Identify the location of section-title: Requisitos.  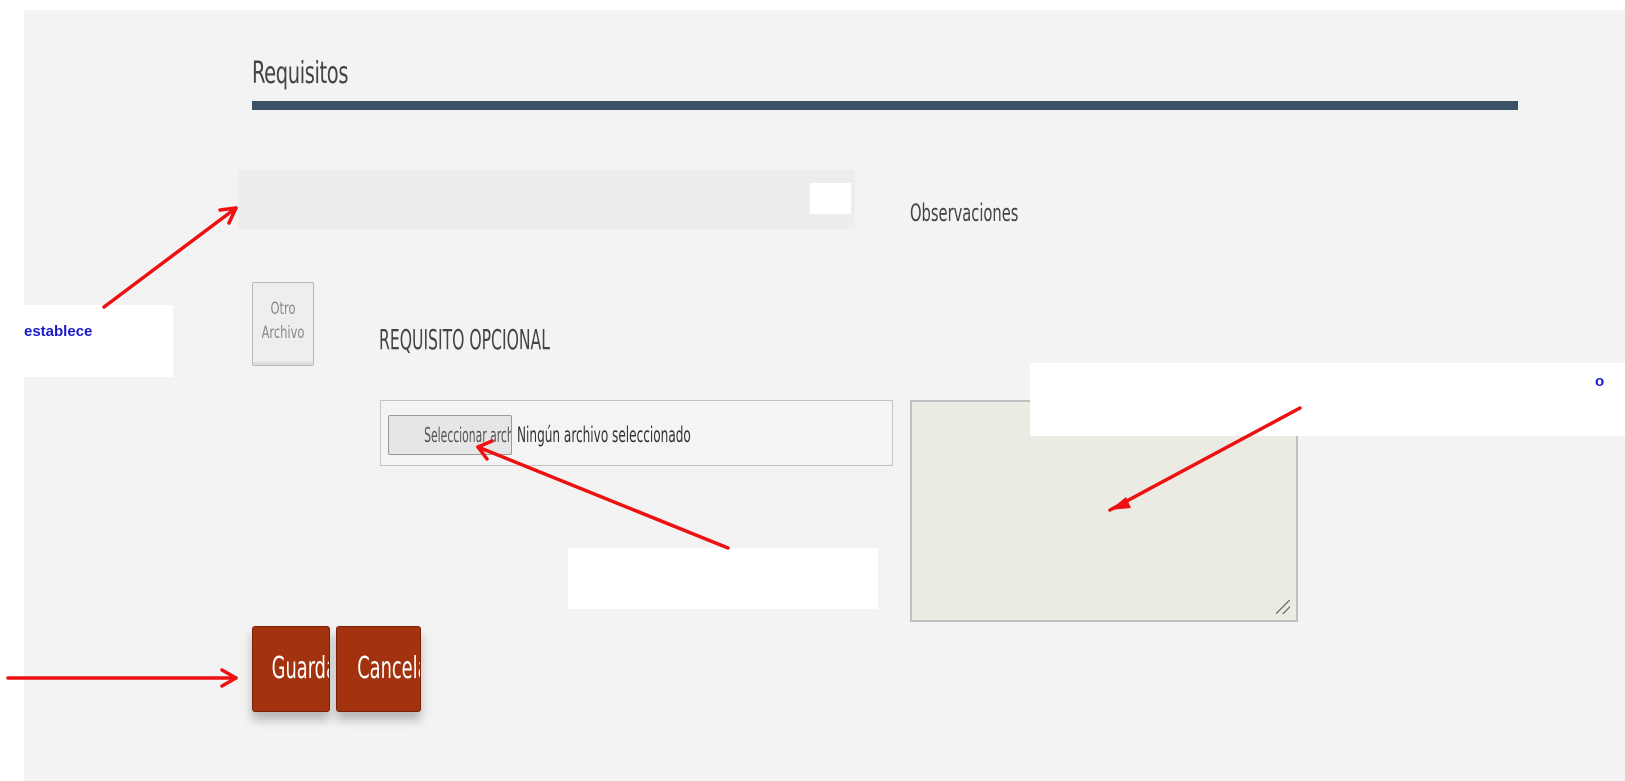
(300, 73).